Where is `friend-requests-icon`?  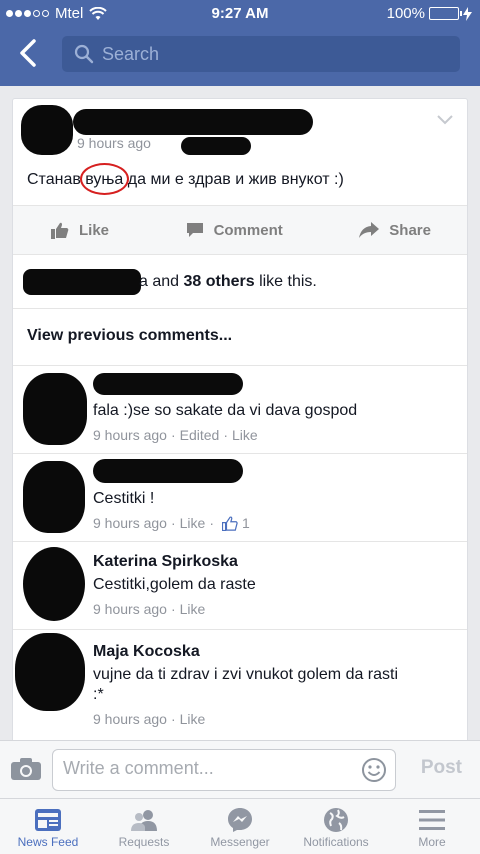 friend-requests-icon is located at coordinates (144, 820).